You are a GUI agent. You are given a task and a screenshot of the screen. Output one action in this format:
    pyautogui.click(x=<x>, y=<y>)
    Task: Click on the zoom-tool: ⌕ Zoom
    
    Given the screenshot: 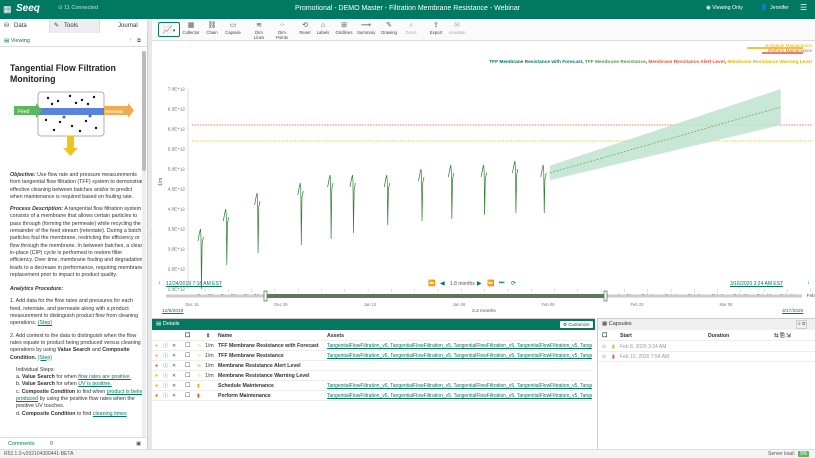 What is the action you would take?
    pyautogui.click(x=411, y=28)
    